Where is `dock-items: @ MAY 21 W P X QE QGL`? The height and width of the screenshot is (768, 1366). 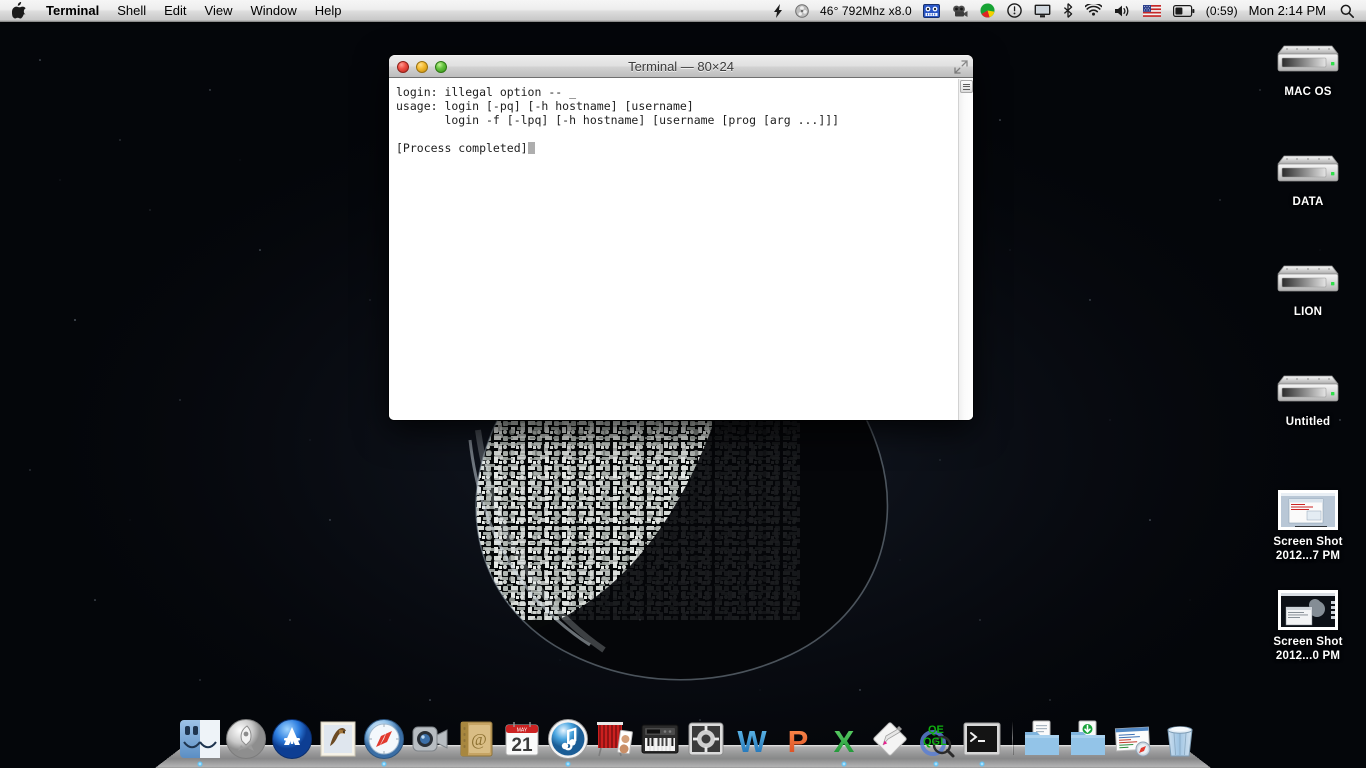
dock-items: @ MAY 21 W P X QE QGL is located at coordinates (683, 739).